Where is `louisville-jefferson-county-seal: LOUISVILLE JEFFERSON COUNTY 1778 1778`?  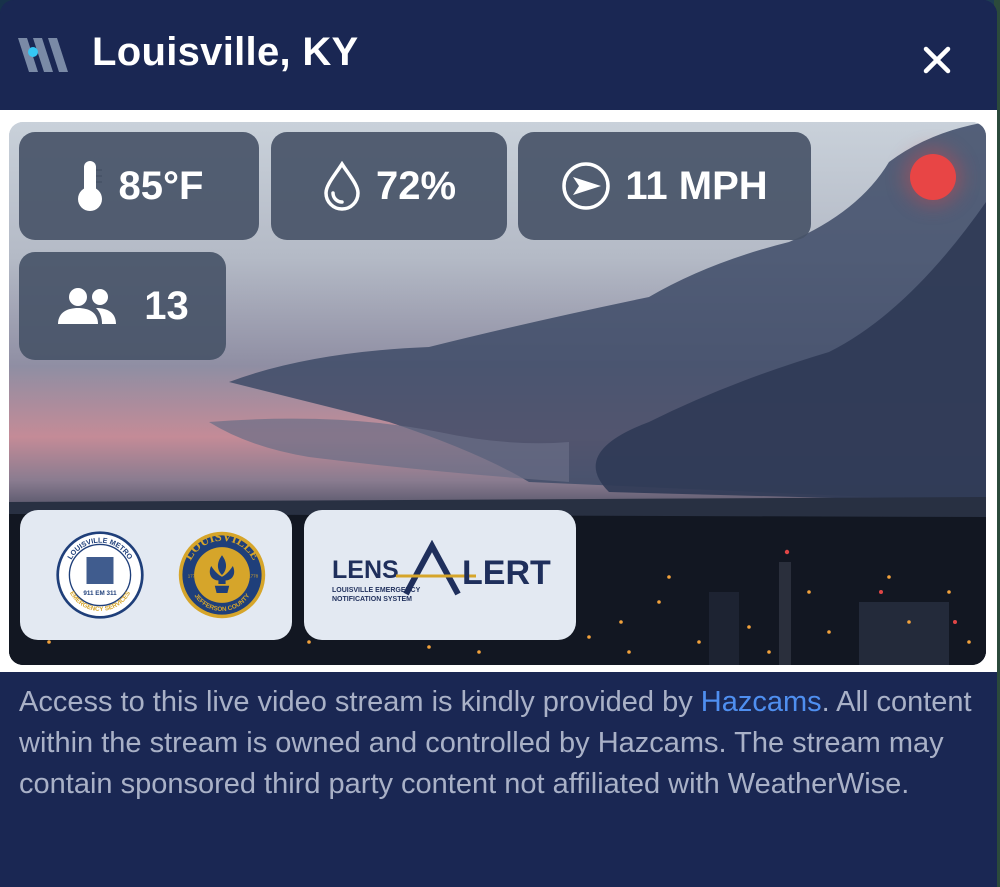
louisville-jefferson-county-seal: LOUISVILLE JEFFERSON COUNTY 1778 1778 is located at coordinates (222, 574).